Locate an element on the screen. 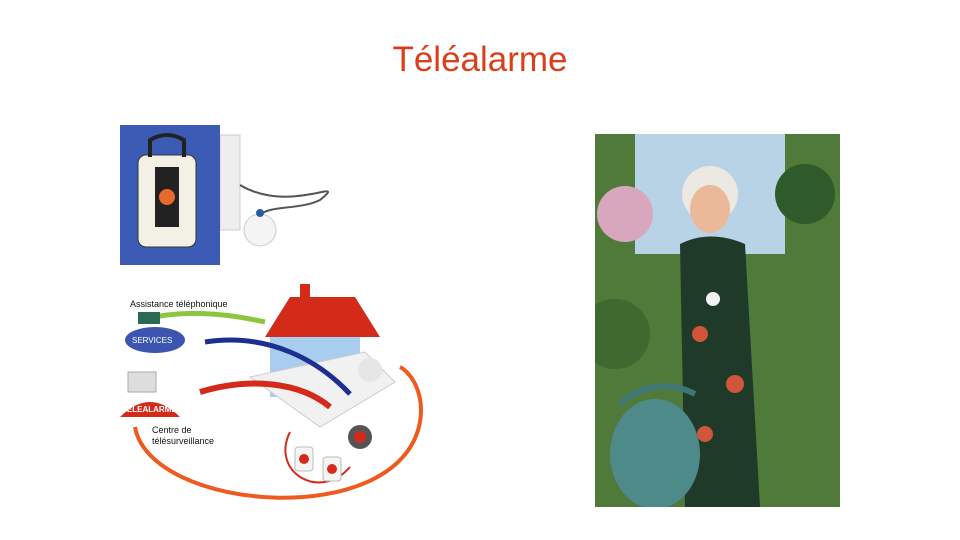 This screenshot has width=960, height=540. centre-label-line1: Centre de is located at coordinates (172, 430).